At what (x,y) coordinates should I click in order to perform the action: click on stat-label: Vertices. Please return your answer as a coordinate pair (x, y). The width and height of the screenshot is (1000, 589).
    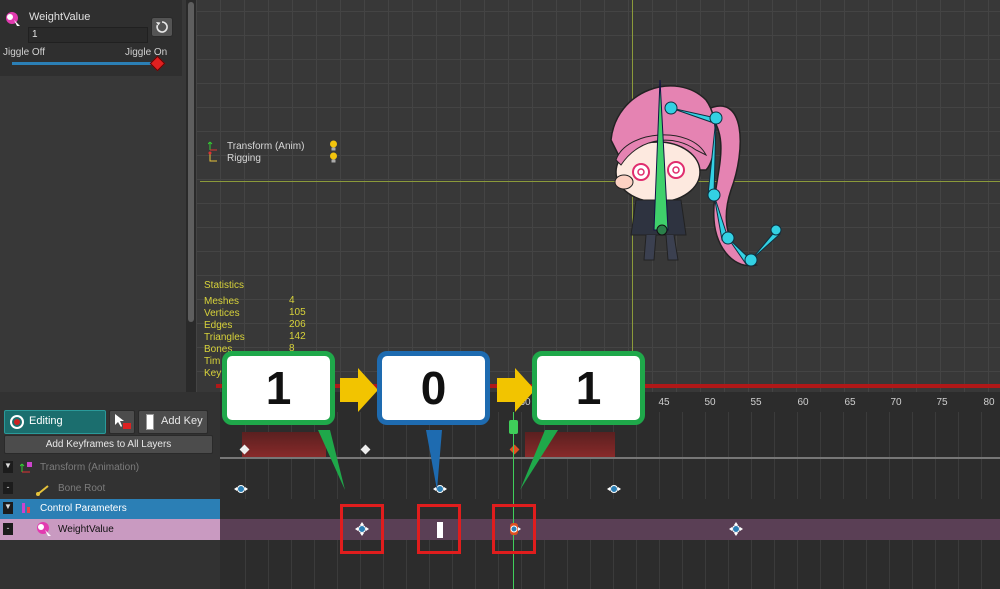
    Looking at the image, I should click on (222, 313).